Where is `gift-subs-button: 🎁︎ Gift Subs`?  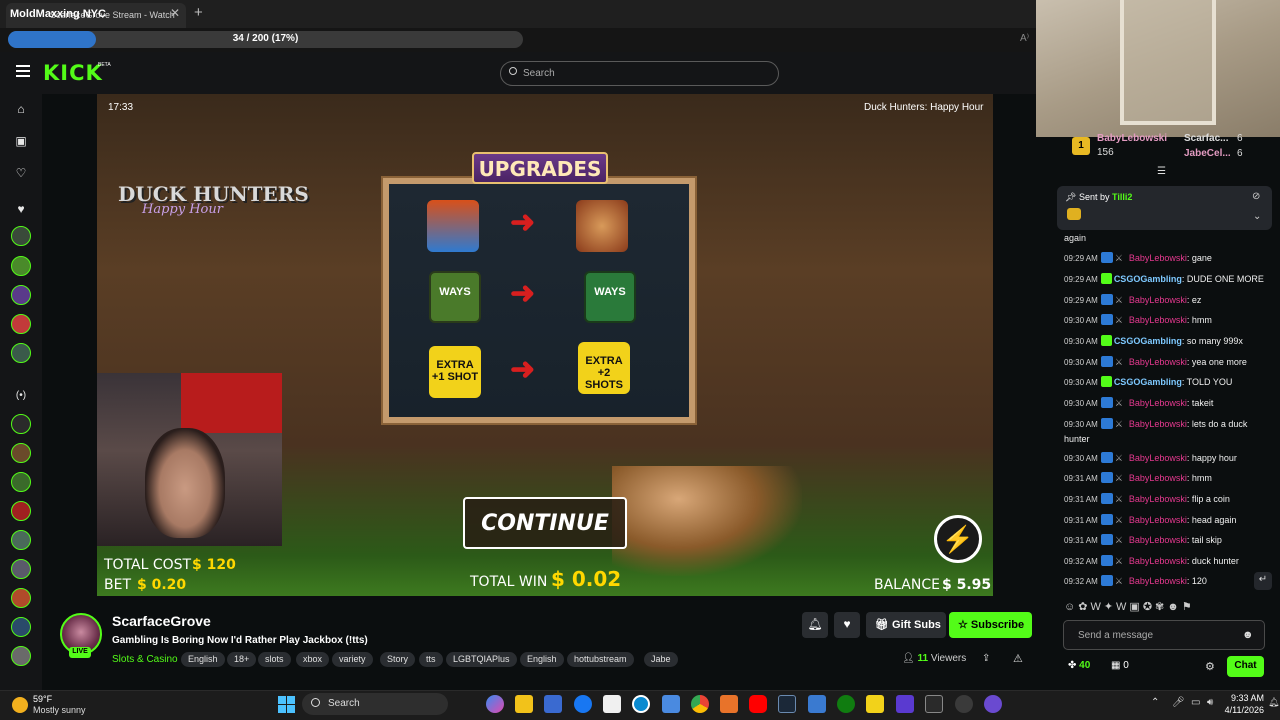
gift-subs-button: 🎁︎ Gift Subs is located at coordinates (906, 625).